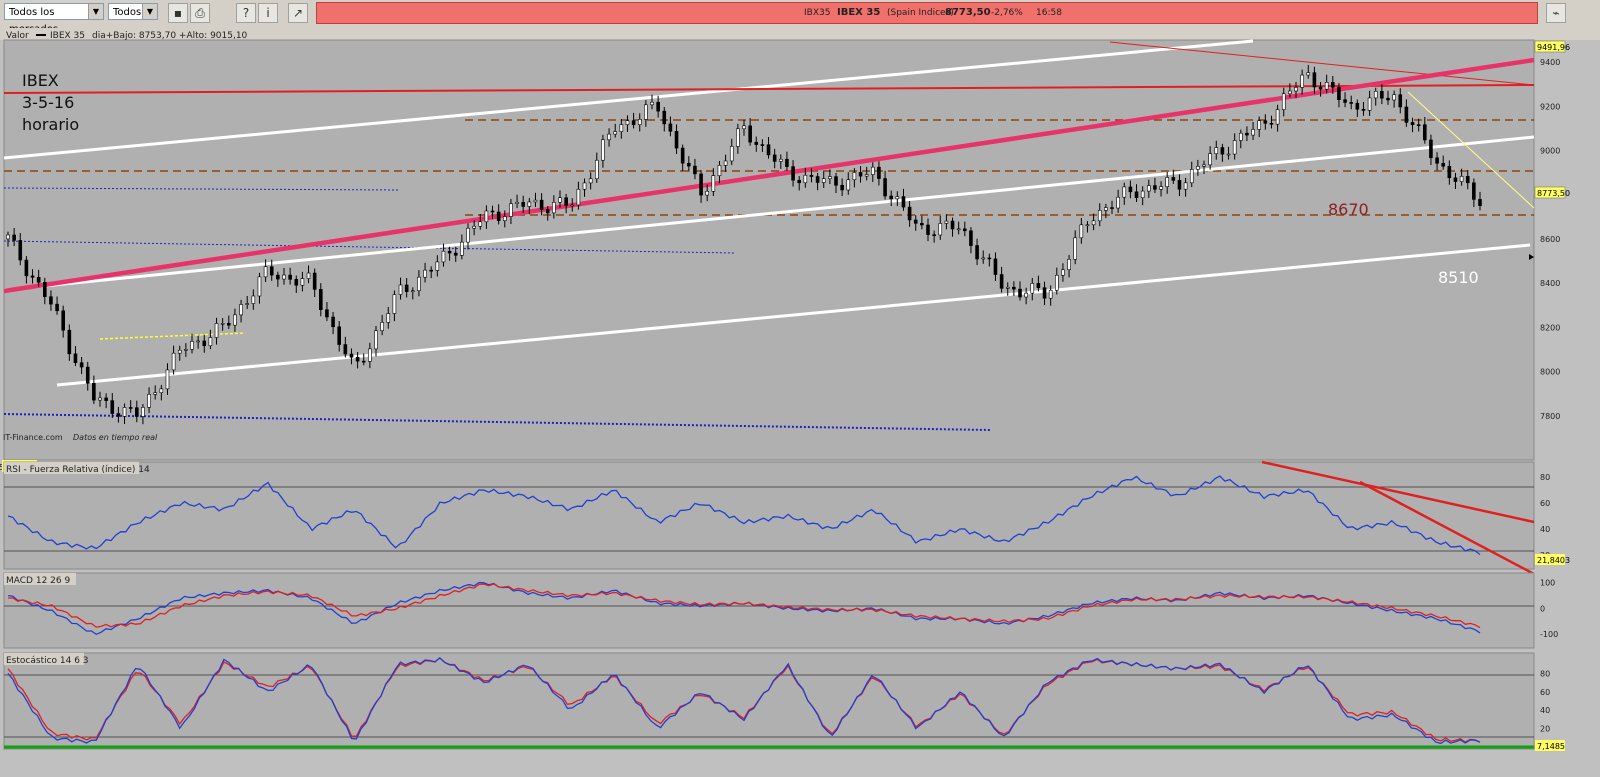 The image size is (1600, 777). Describe the element at coordinates (1545, 529) in the screenshot. I see `y-tick-label: 40` at that location.